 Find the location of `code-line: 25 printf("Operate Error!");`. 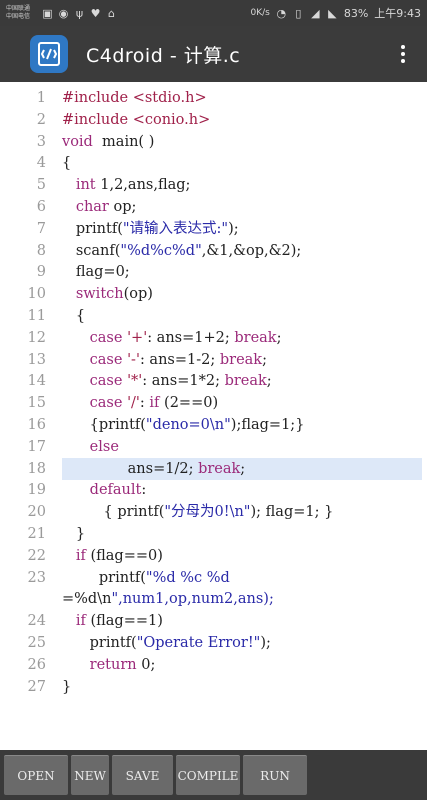

code-line: 25 printf("Operate Error!"); is located at coordinates (213, 643).